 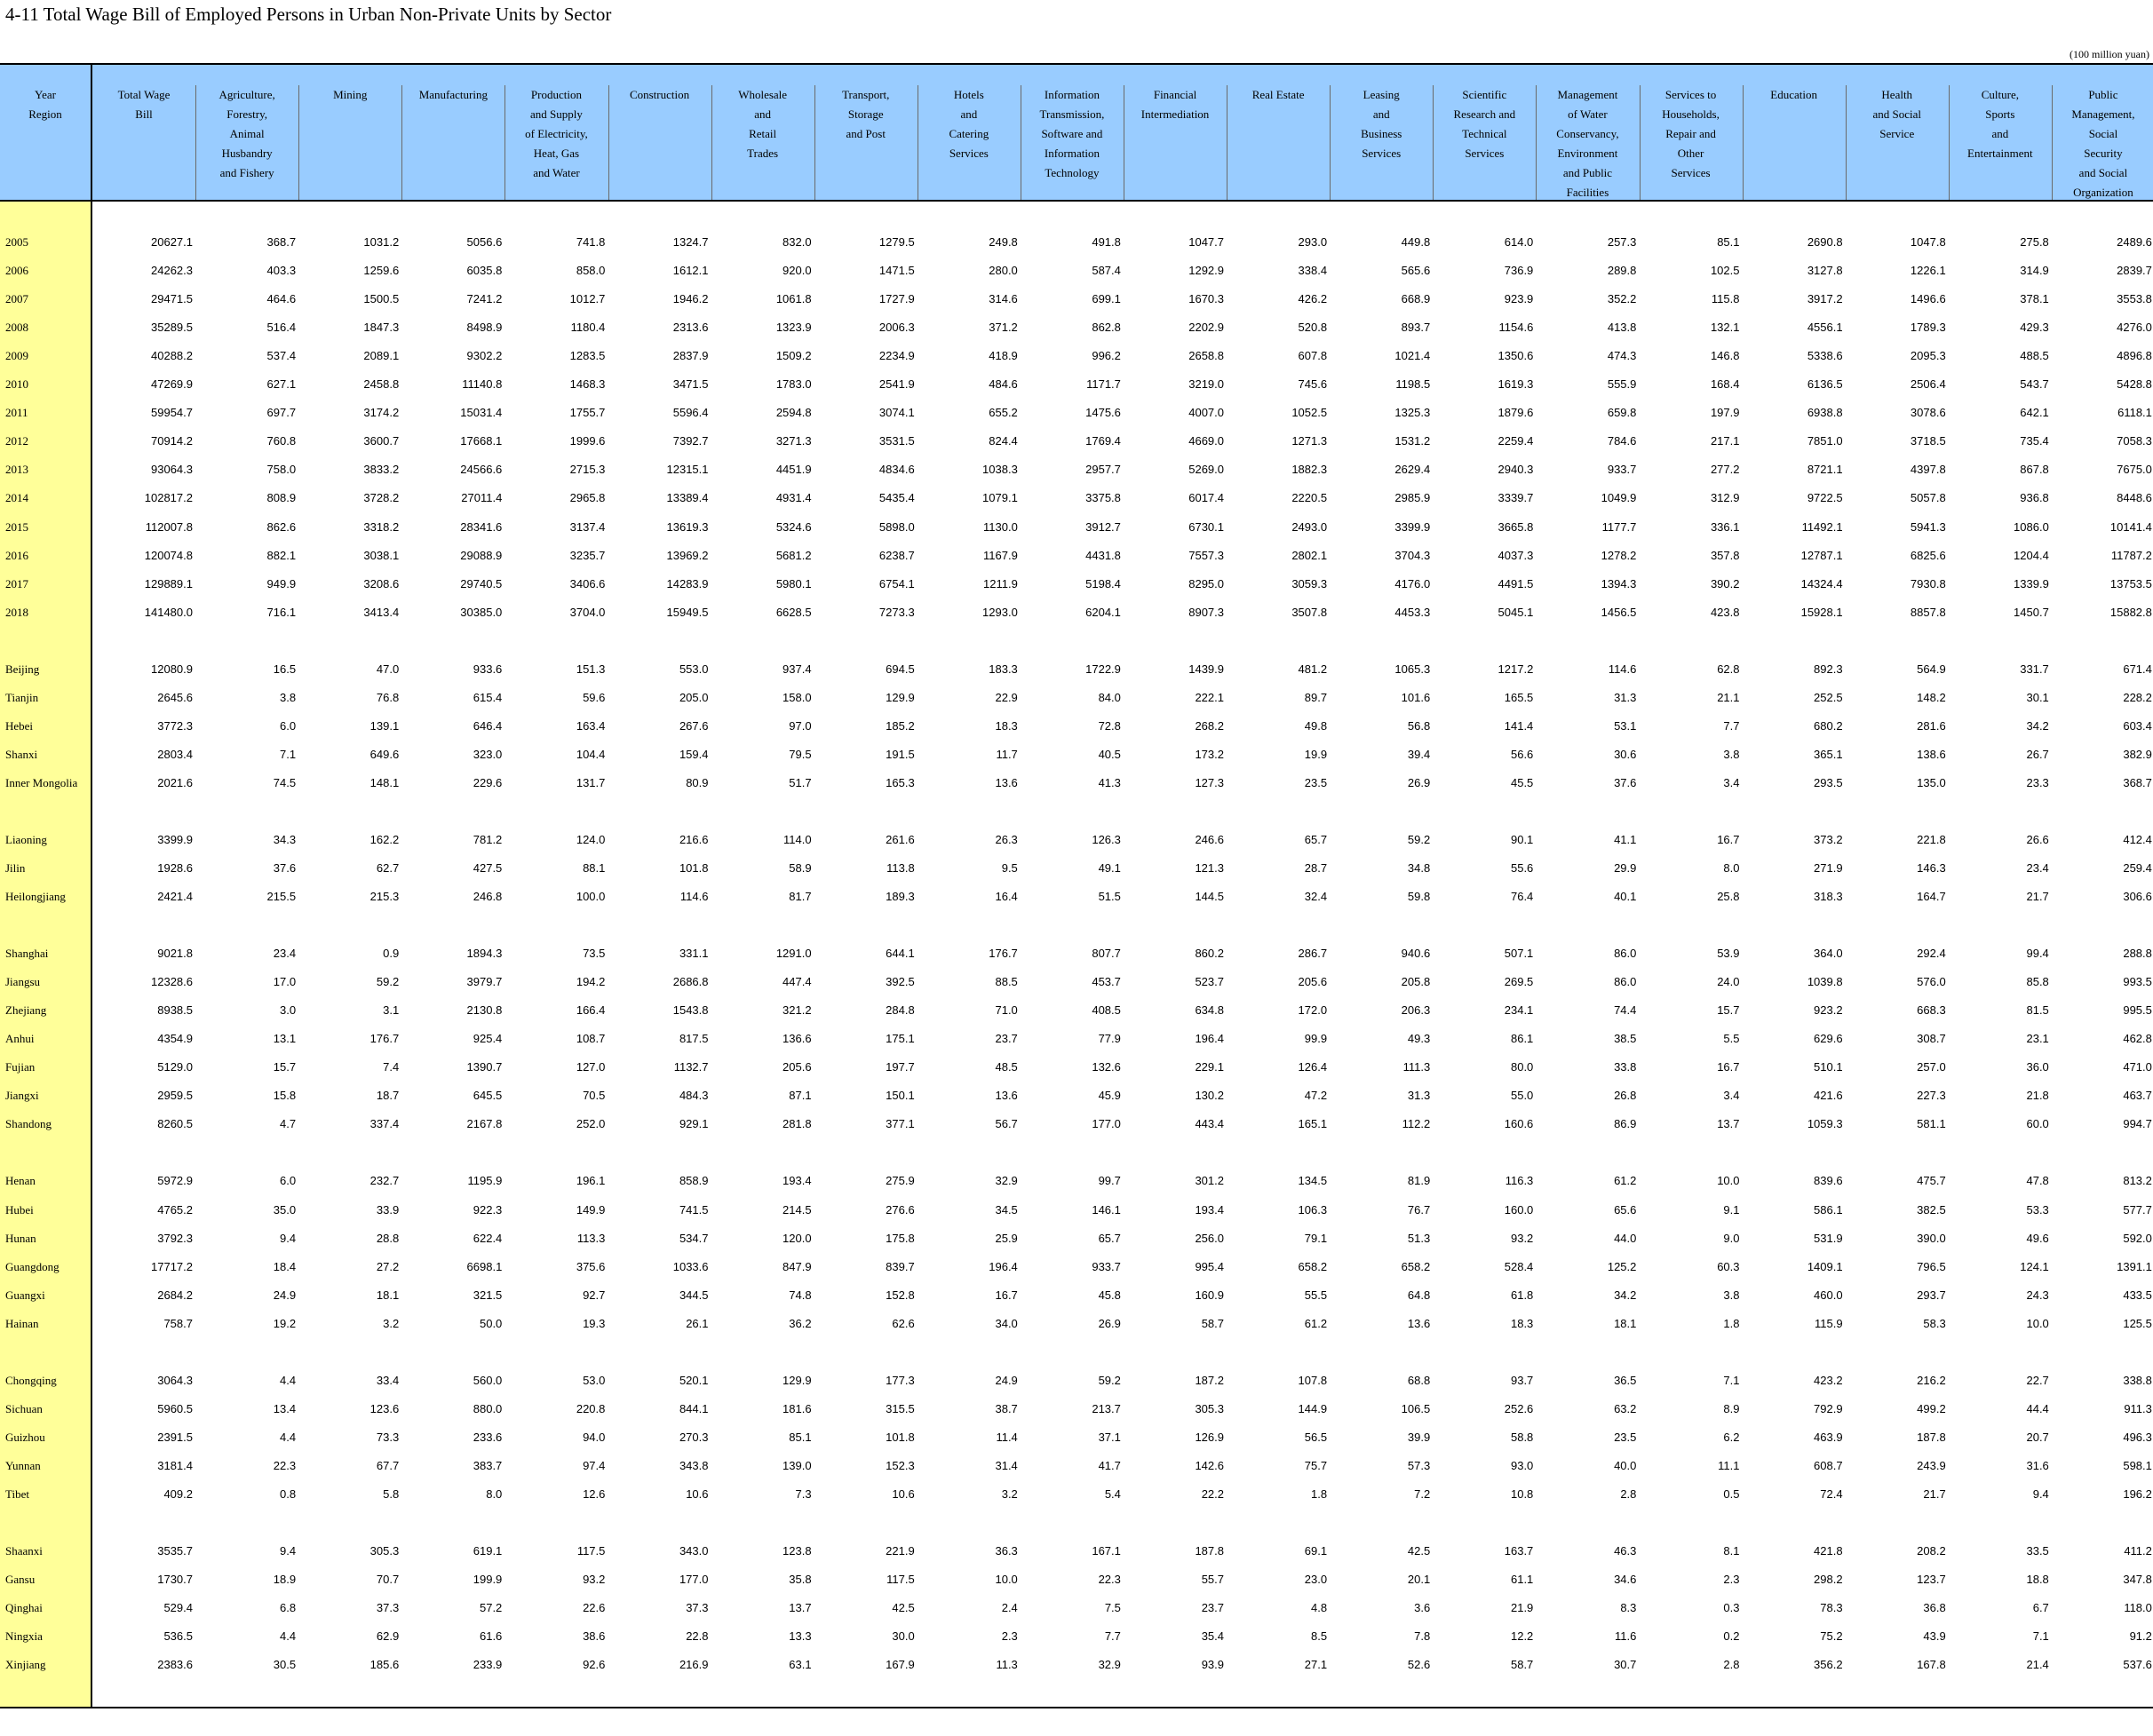 What do you see at coordinates (2134, 413) in the screenshot?
I see `table-cell: 6118.1` at bounding box center [2134, 413].